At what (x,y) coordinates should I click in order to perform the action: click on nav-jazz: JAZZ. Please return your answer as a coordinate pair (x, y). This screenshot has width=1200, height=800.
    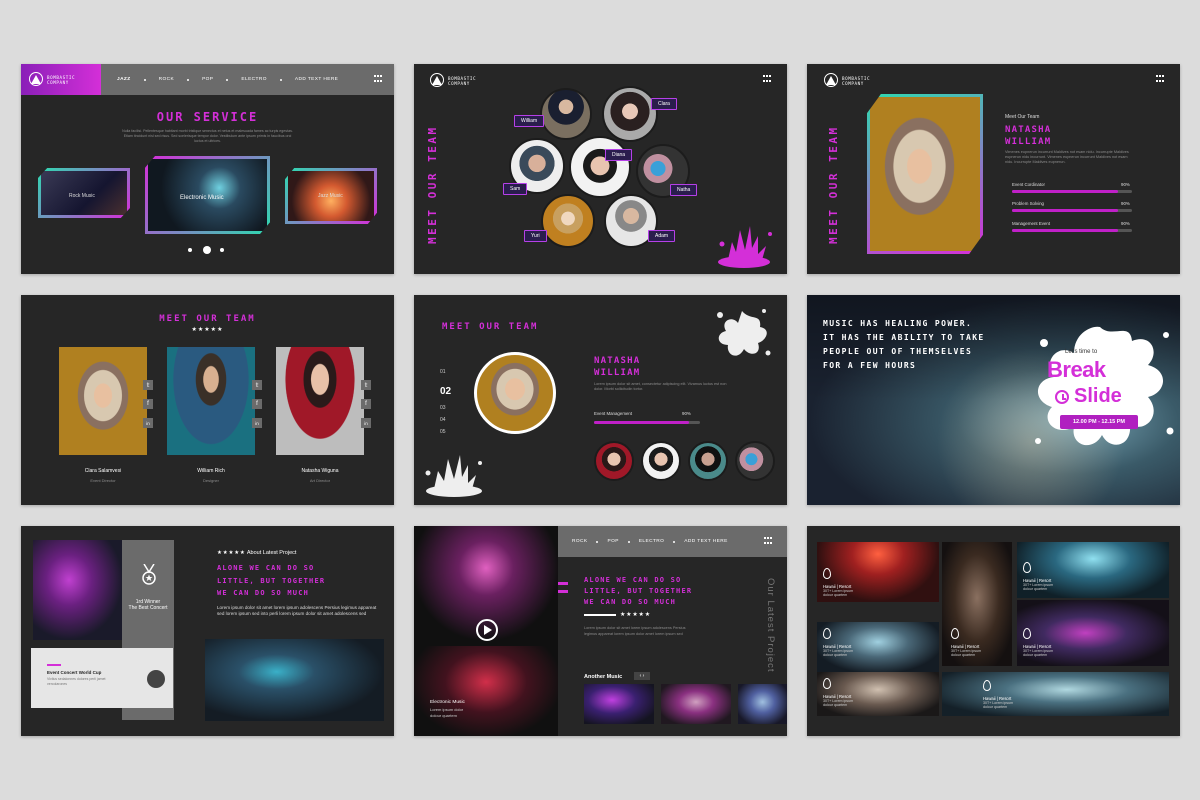
    Looking at the image, I should click on (124, 79).